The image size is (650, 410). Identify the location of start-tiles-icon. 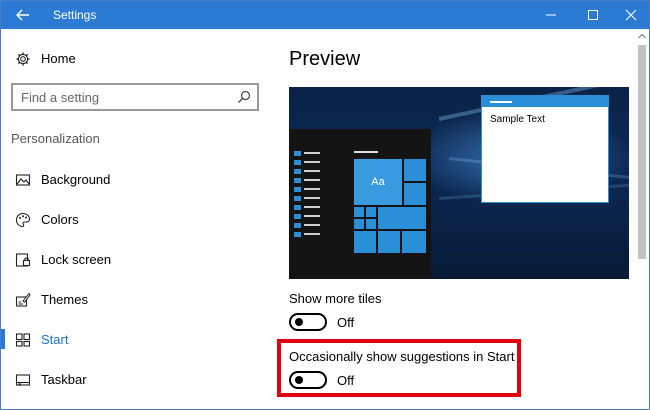
(23, 340).